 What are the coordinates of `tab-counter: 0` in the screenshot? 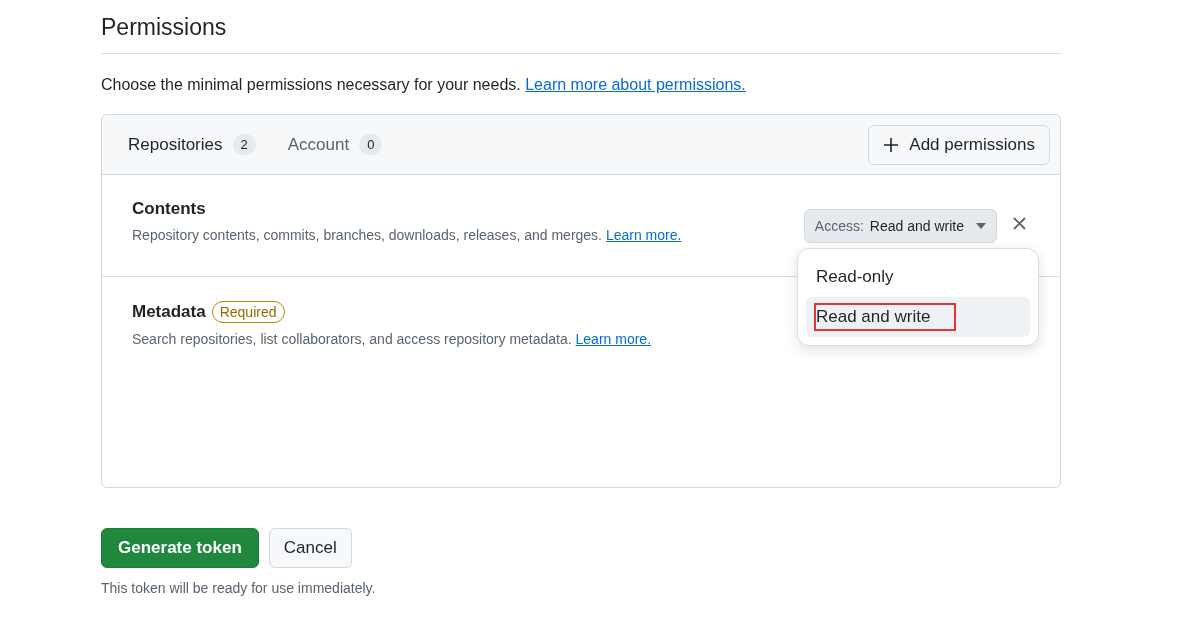 It's located at (371, 144).